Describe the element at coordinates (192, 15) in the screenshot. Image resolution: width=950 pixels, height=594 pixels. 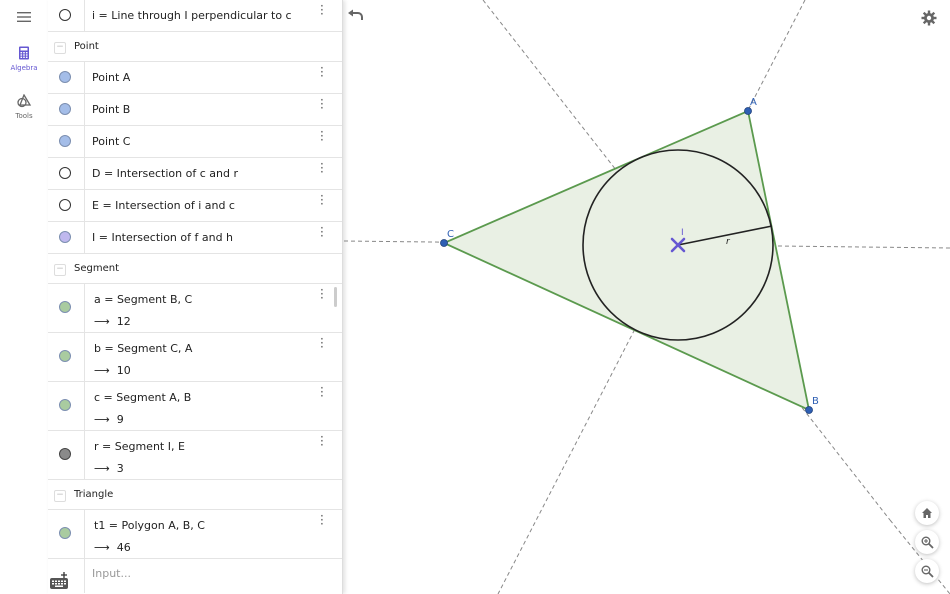
I see `algebra-definition: i = Line through I perpendicular to c` at that location.